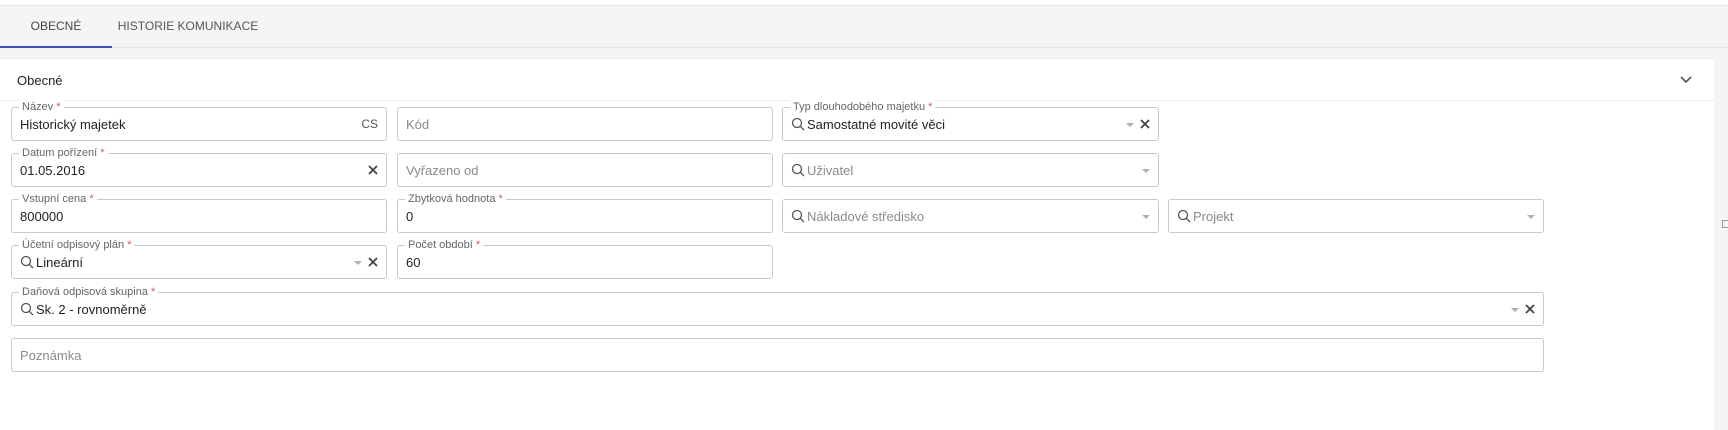  What do you see at coordinates (876, 124) in the screenshot?
I see `typ-value: Samostatné movité věci` at bounding box center [876, 124].